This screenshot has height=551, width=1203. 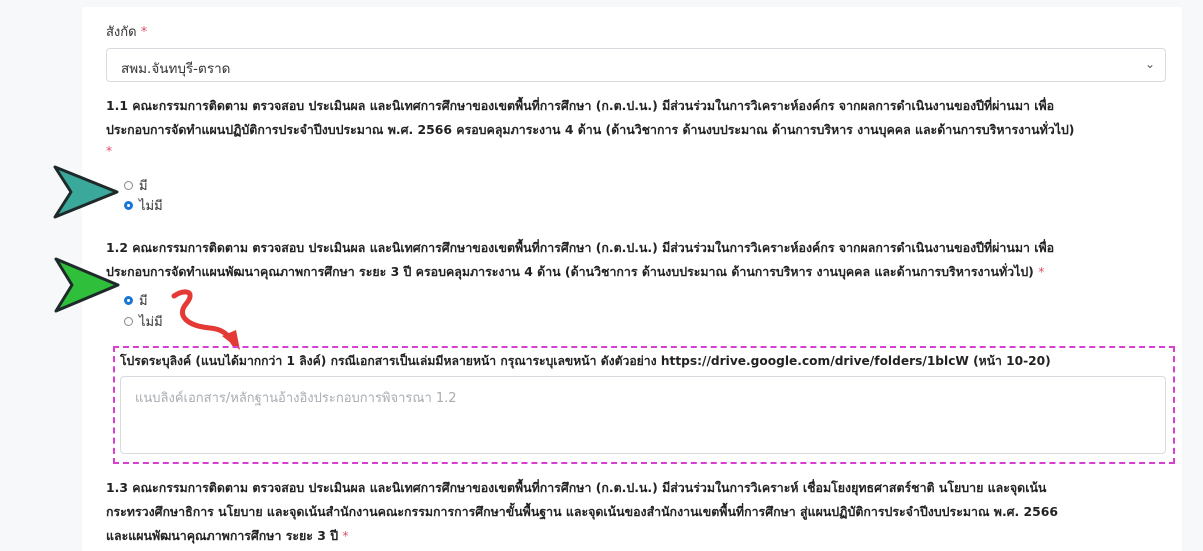 I want to click on question-1-3-line3: และแผนพัฒนาคุณภาพการศึกษา ระยะ 3 ปี, so click(x=222, y=535).